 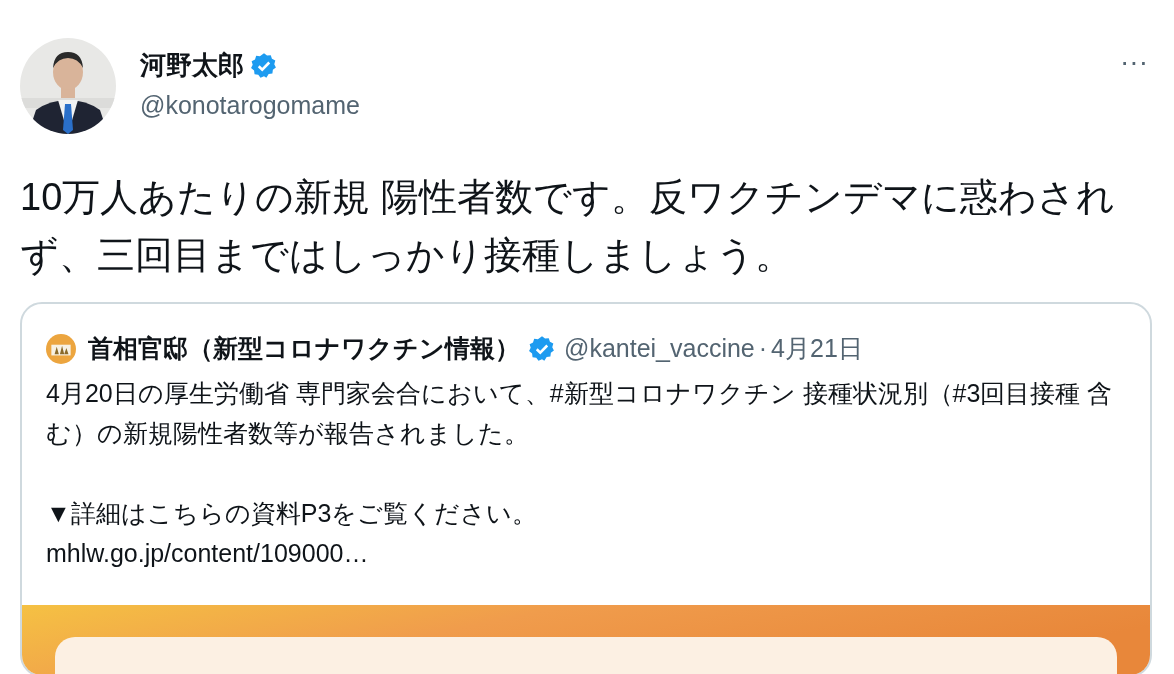 I want to click on quoted-author-name: 首相官邸（新型コロナワクチン情報）, so click(x=304, y=348).